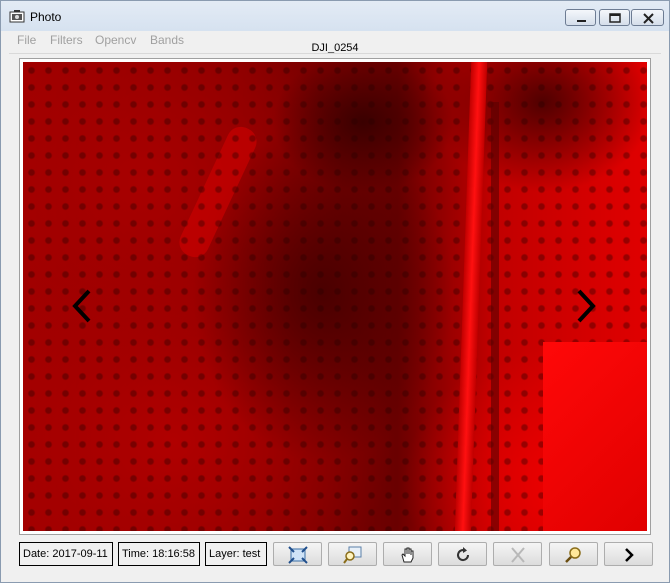  I want to click on fit-to-window-button, so click(297, 554).